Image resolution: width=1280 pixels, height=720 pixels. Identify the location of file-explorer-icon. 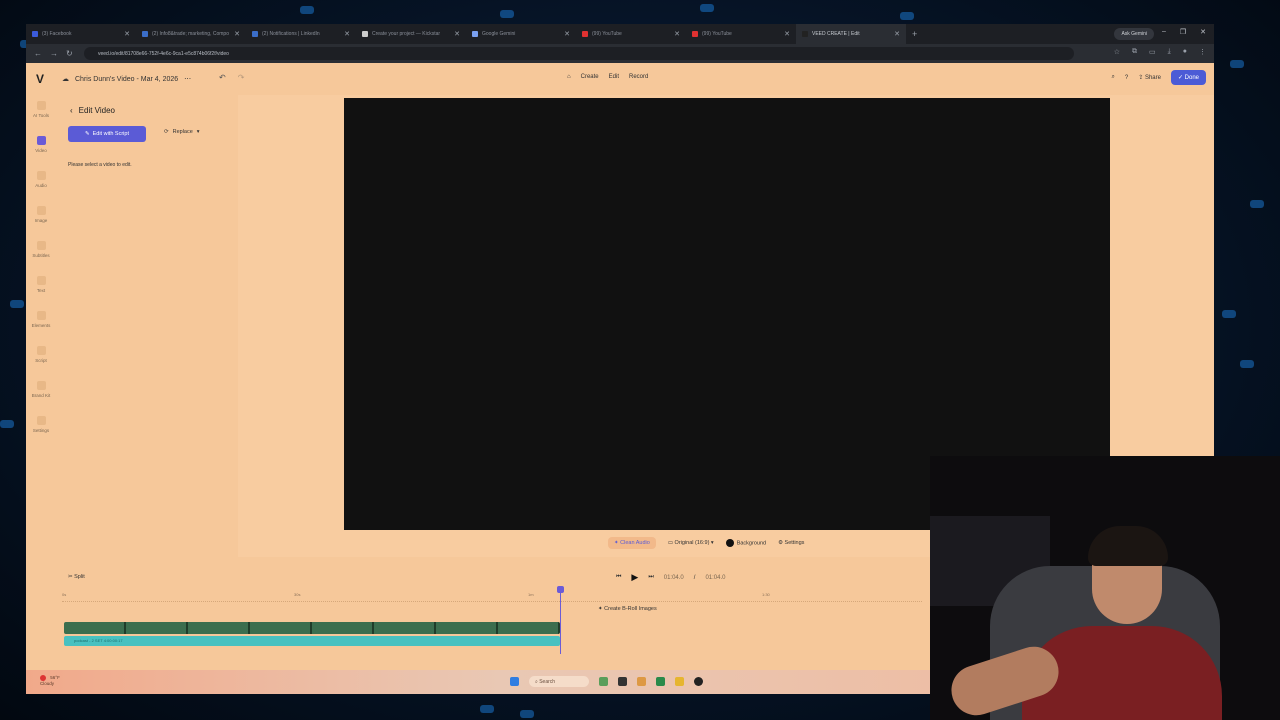
(622, 681).